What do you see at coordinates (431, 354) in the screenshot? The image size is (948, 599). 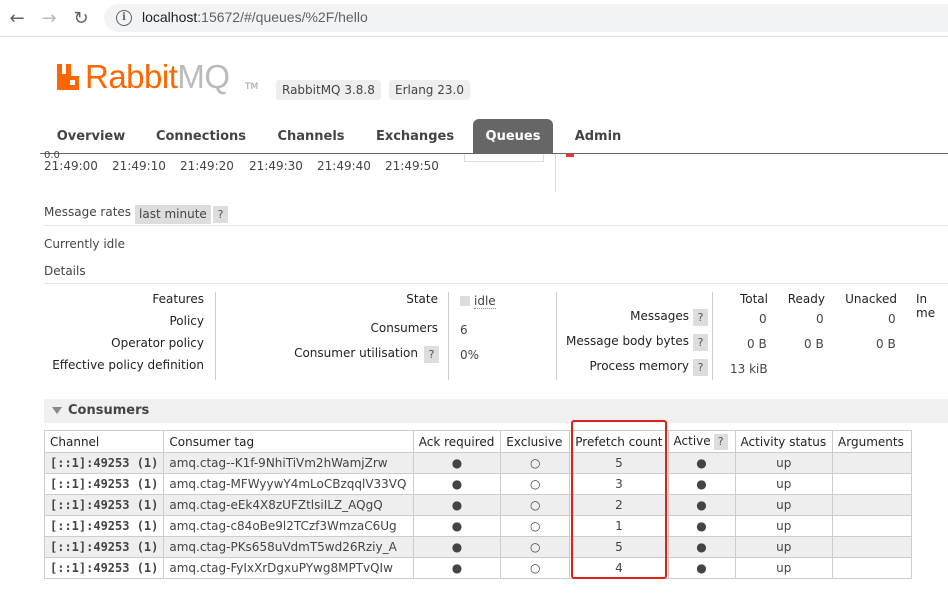 I see `utilisation-help-button: ?` at bounding box center [431, 354].